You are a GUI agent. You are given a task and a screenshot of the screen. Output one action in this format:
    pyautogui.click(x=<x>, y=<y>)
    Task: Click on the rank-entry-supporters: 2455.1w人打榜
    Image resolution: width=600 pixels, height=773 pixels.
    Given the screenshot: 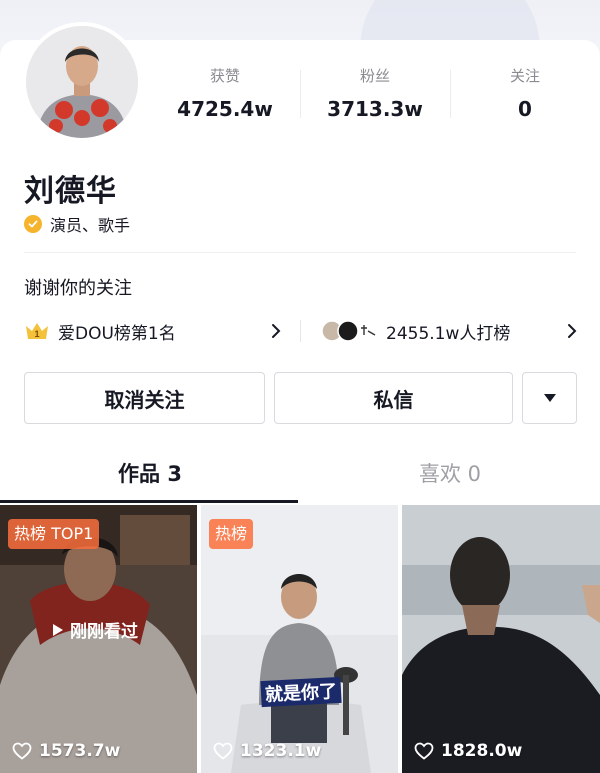 What is the action you would take?
    pyautogui.click(x=451, y=331)
    